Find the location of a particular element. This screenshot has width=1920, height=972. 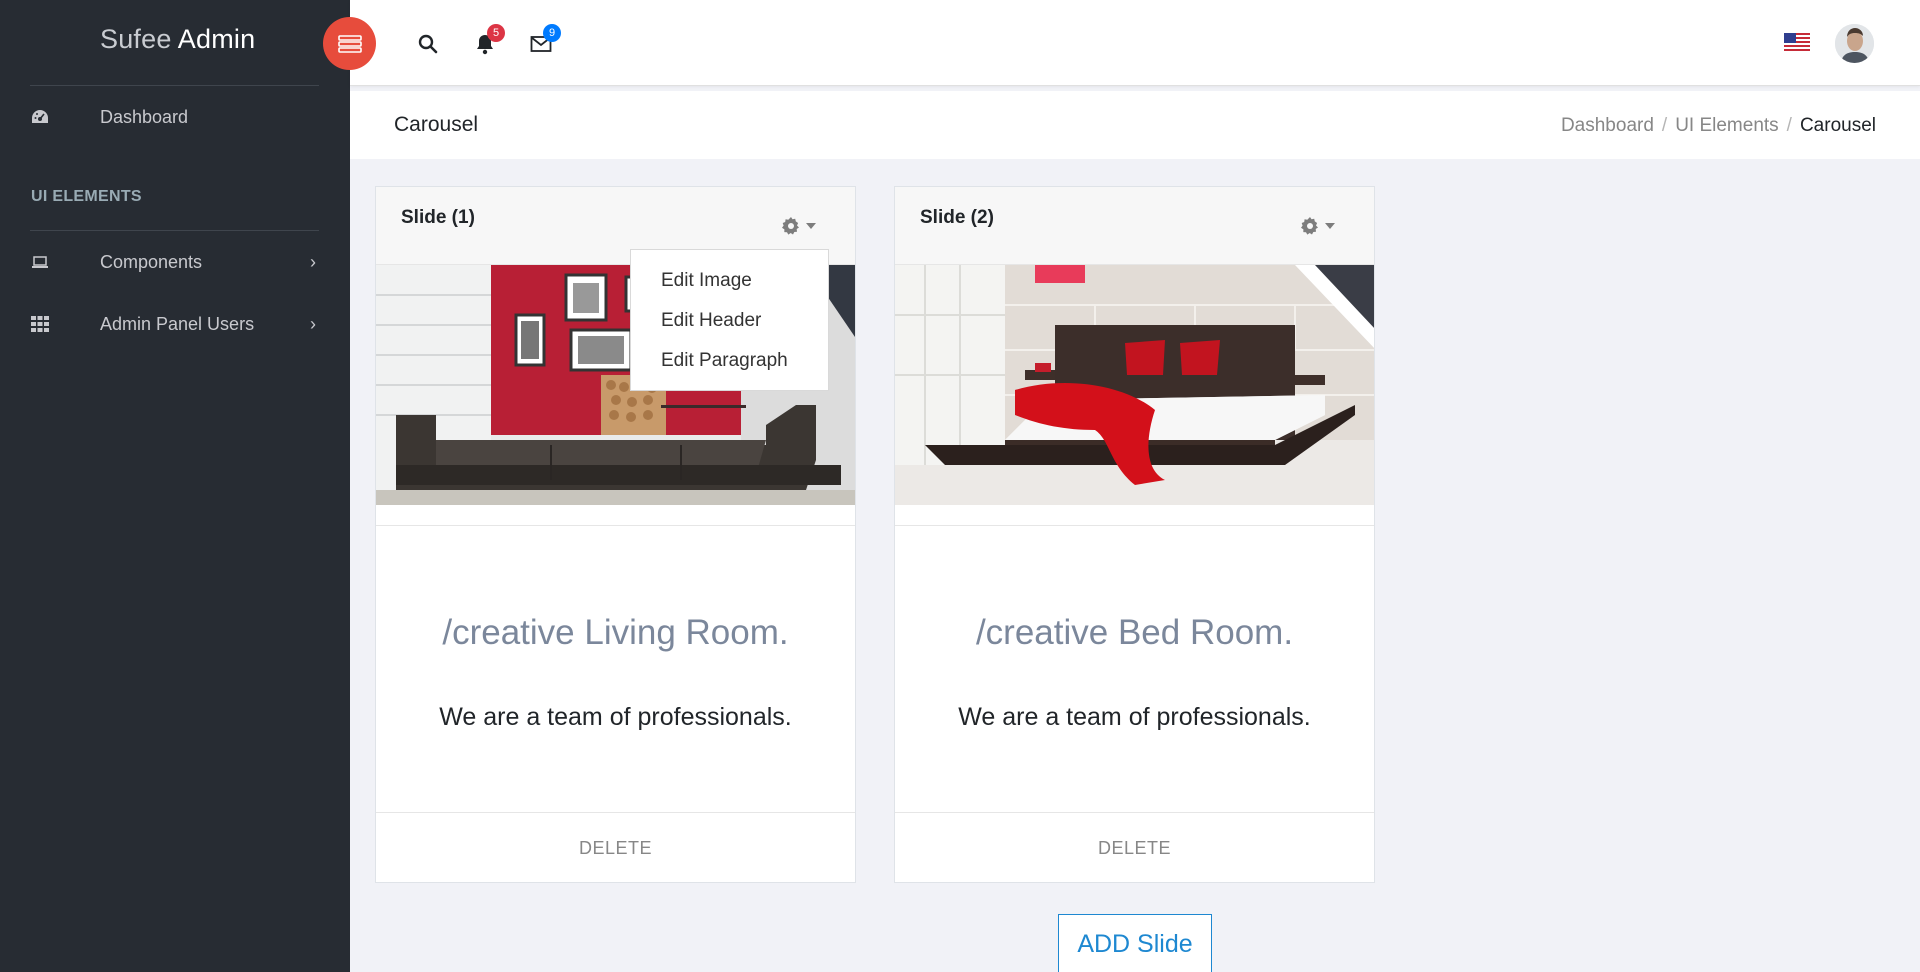

menu-toggle-button is located at coordinates (349, 43).